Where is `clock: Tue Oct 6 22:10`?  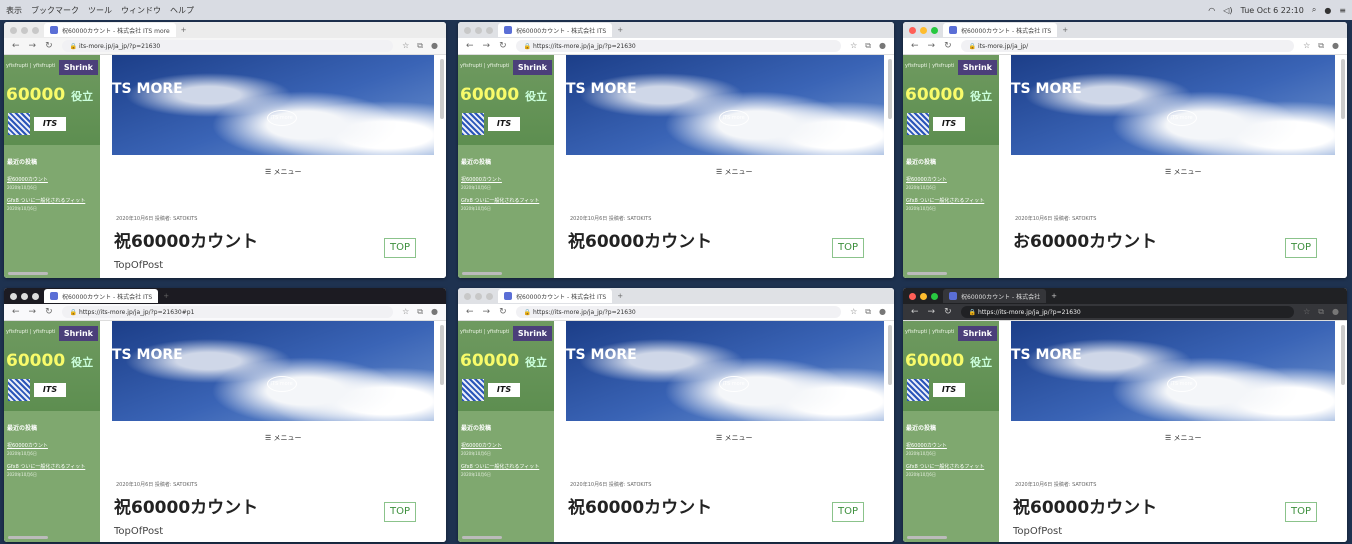
clock: Tue Oct 6 22:10 is located at coordinates (1272, 10).